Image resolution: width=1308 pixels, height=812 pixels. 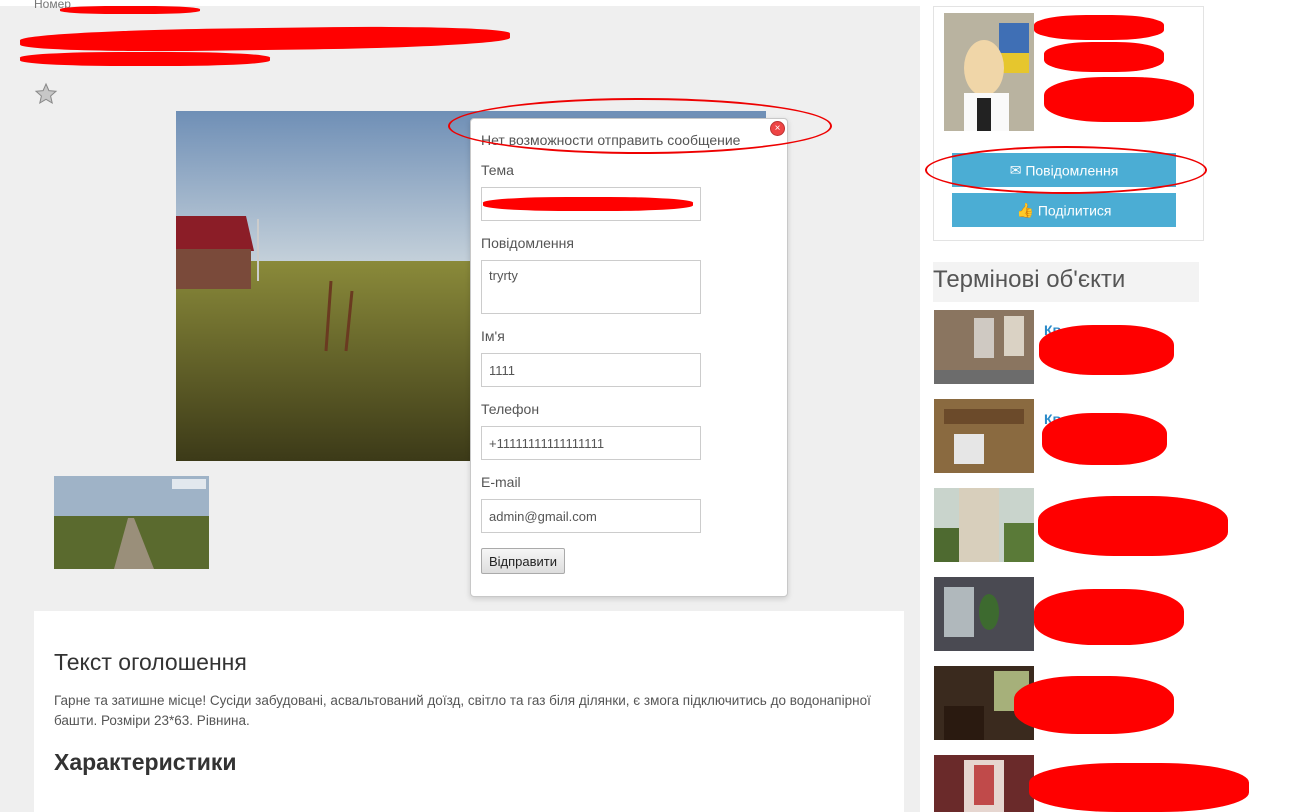 I want to click on subject-label: Тема, so click(x=497, y=170).